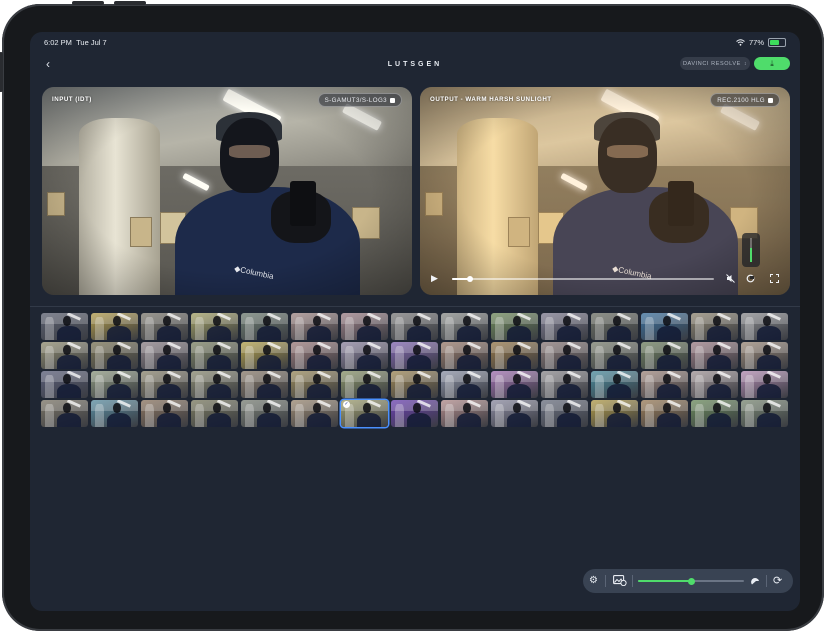 The width and height of the screenshot is (826, 635). What do you see at coordinates (774, 278) in the screenshot?
I see `fullscreen-icon` at bounding box center [774, 278].